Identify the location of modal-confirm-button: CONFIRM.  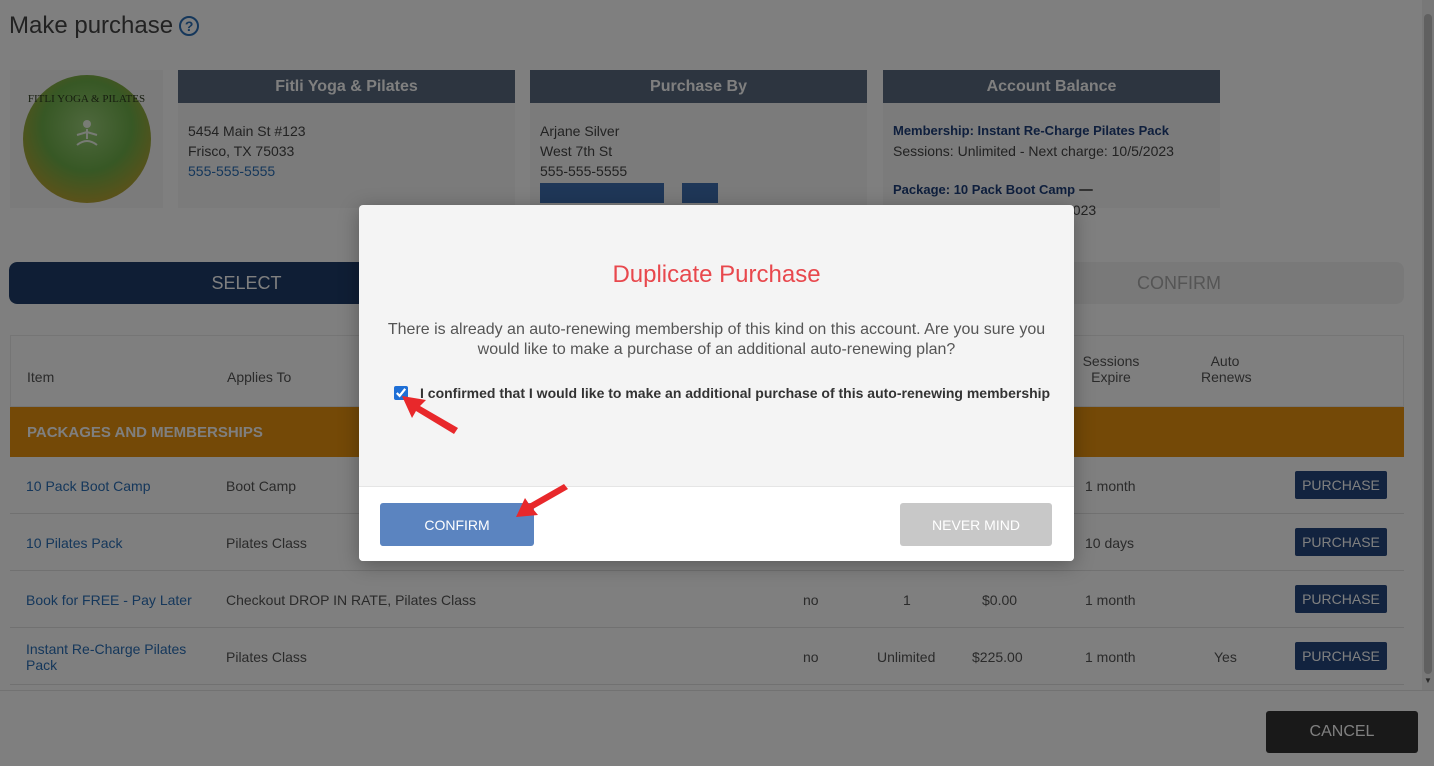
(457, 524).